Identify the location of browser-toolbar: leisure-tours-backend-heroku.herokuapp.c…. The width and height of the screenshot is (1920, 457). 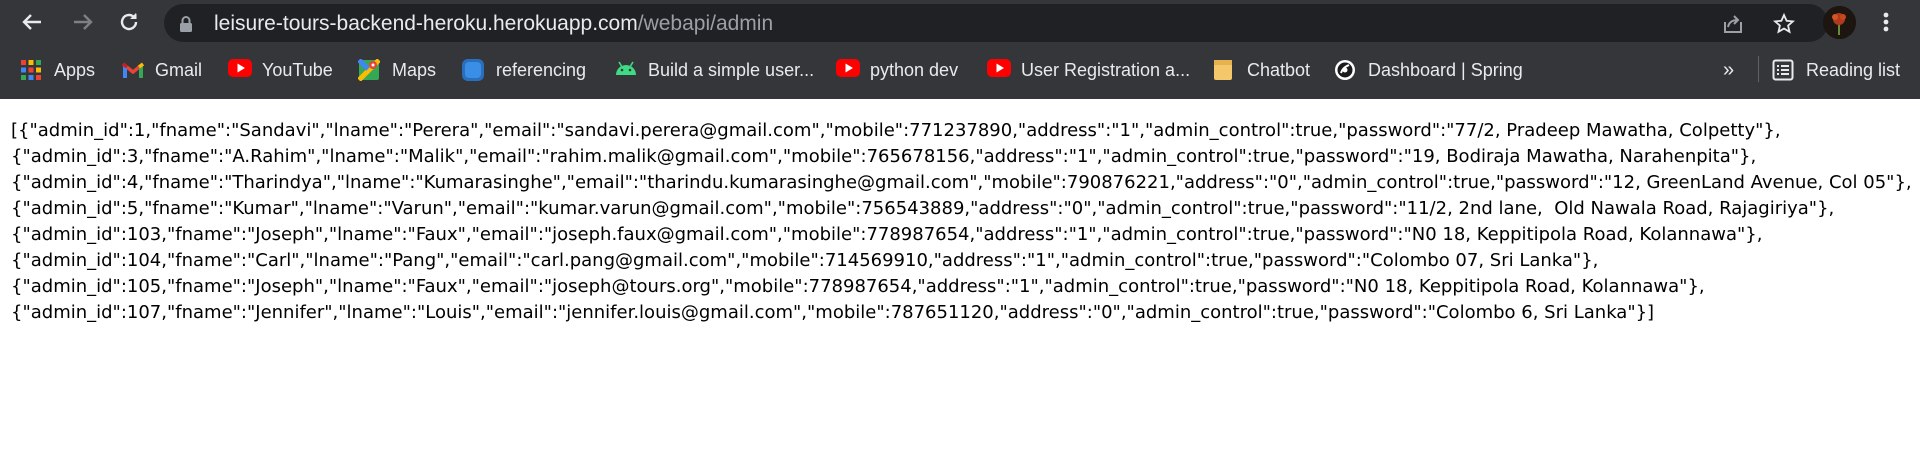
(960, 22).